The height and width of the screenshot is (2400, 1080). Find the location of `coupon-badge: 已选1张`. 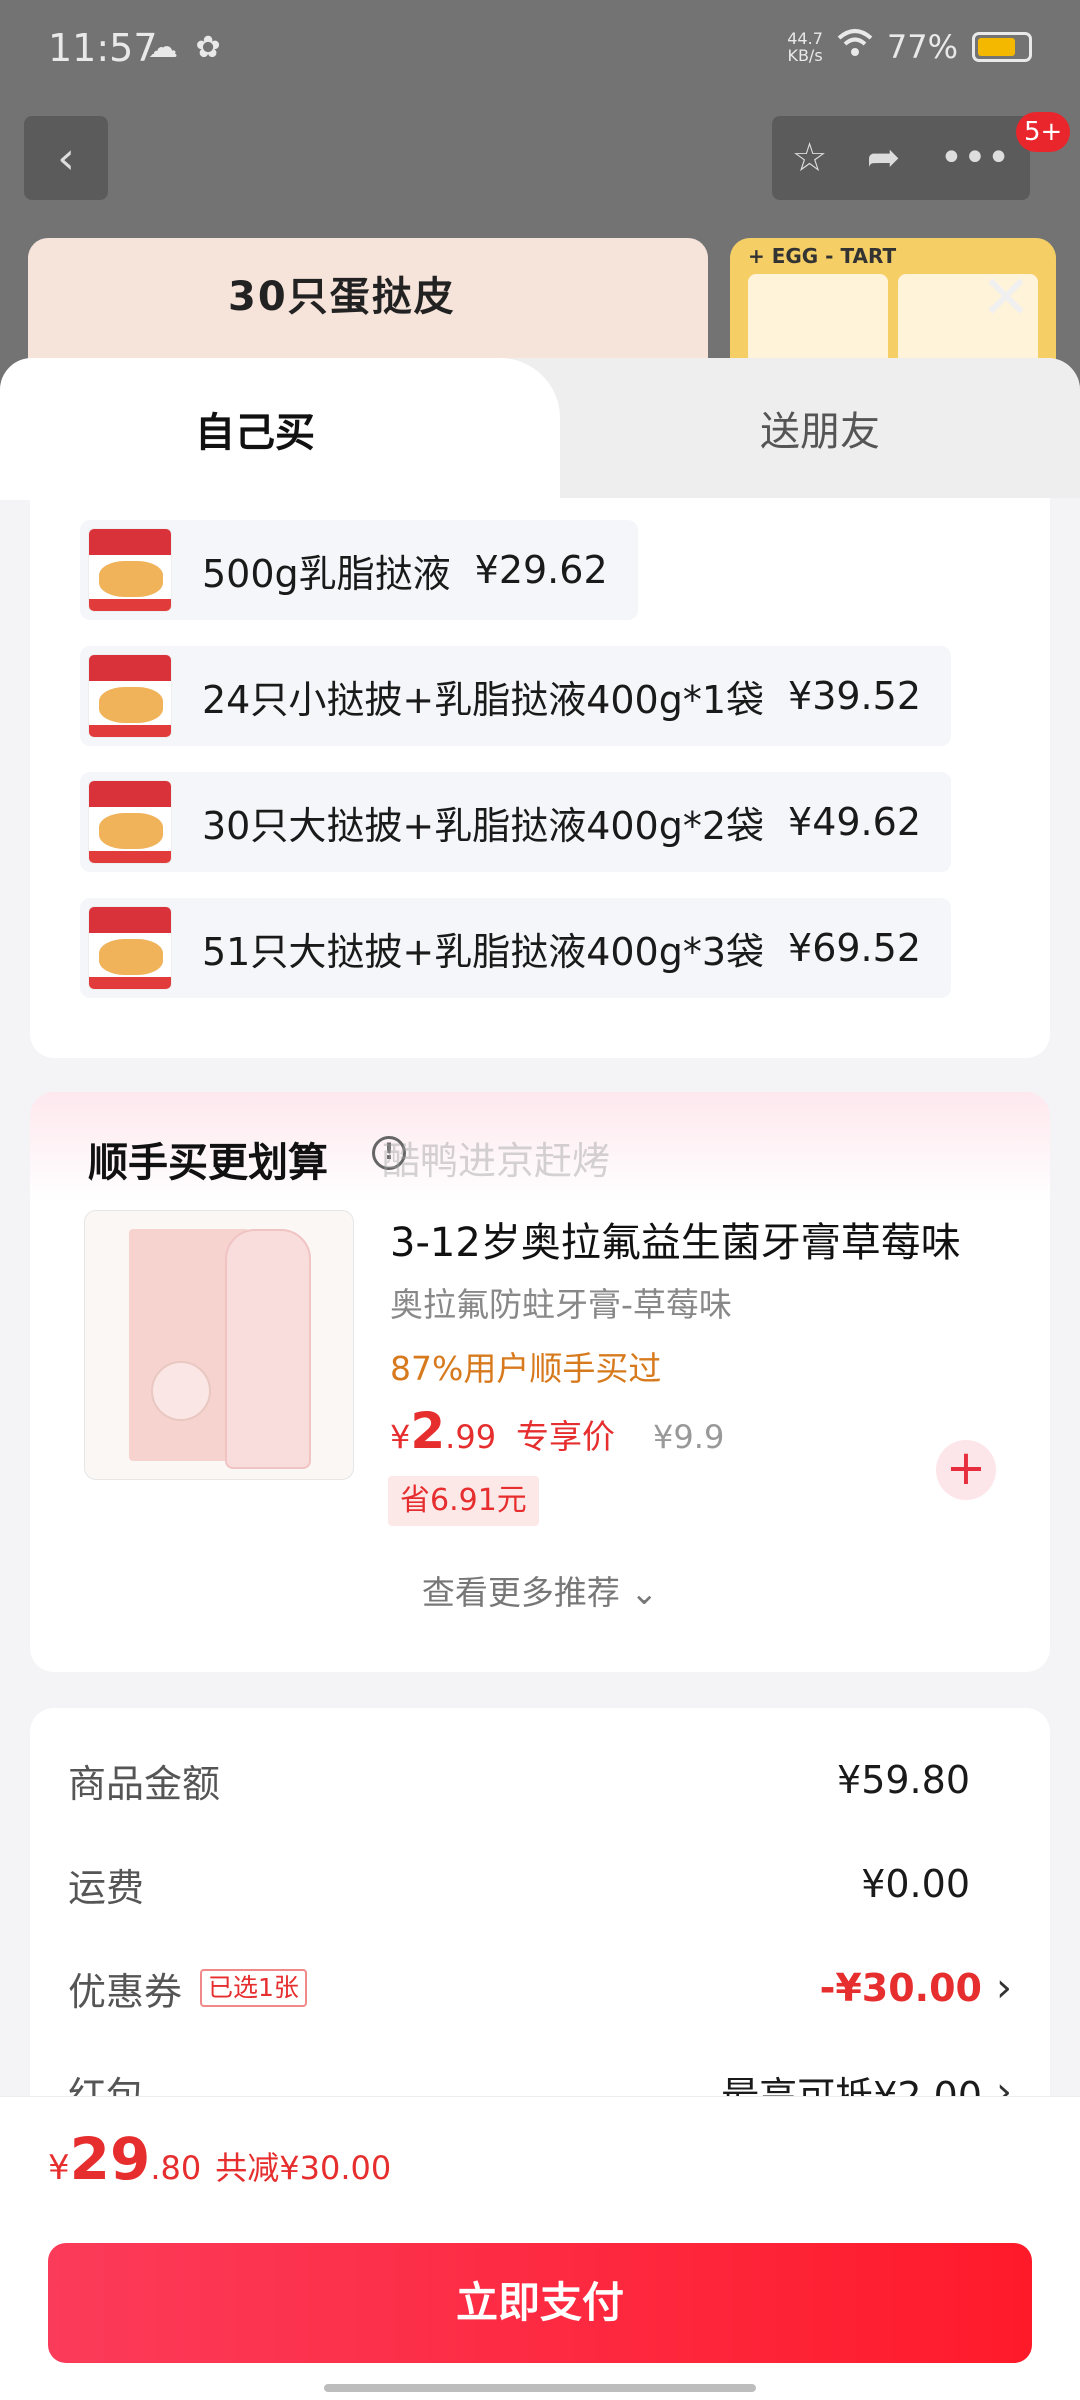

coupon-badge: 已选1张 is located at coordinates (253, 1988).